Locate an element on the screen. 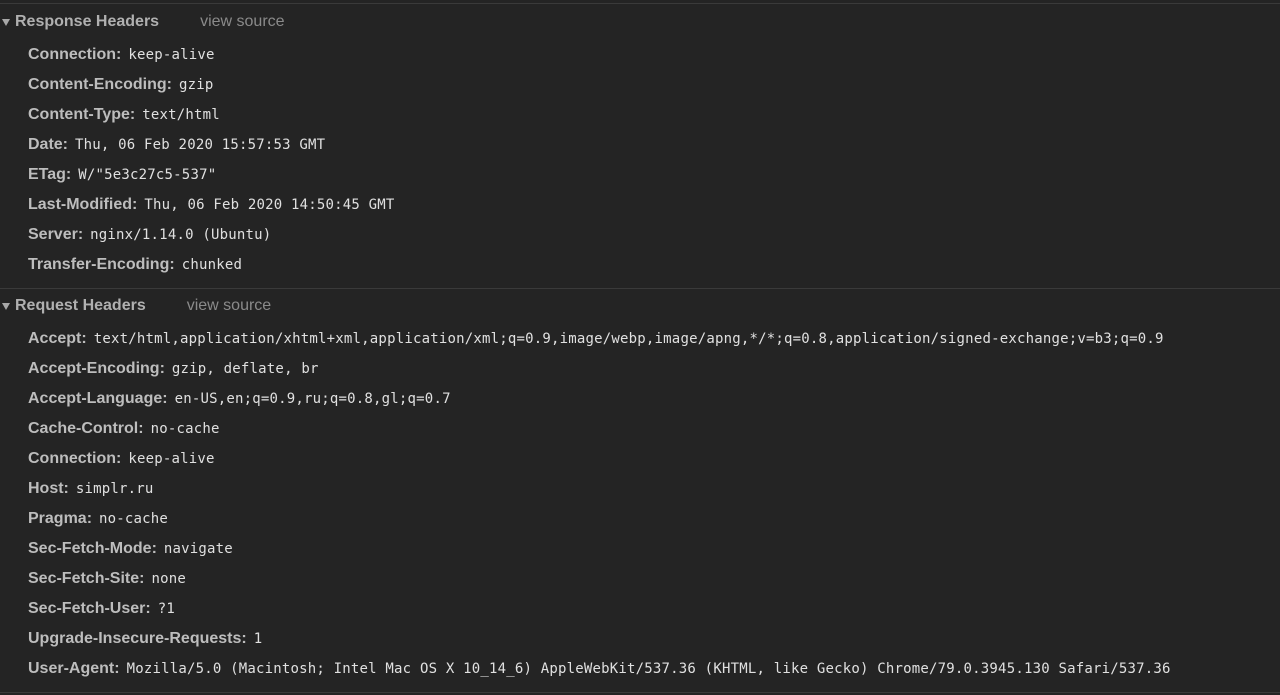 The image size is (1280, 695). header-name: User-Agent: is located at coordinates (74, 668).